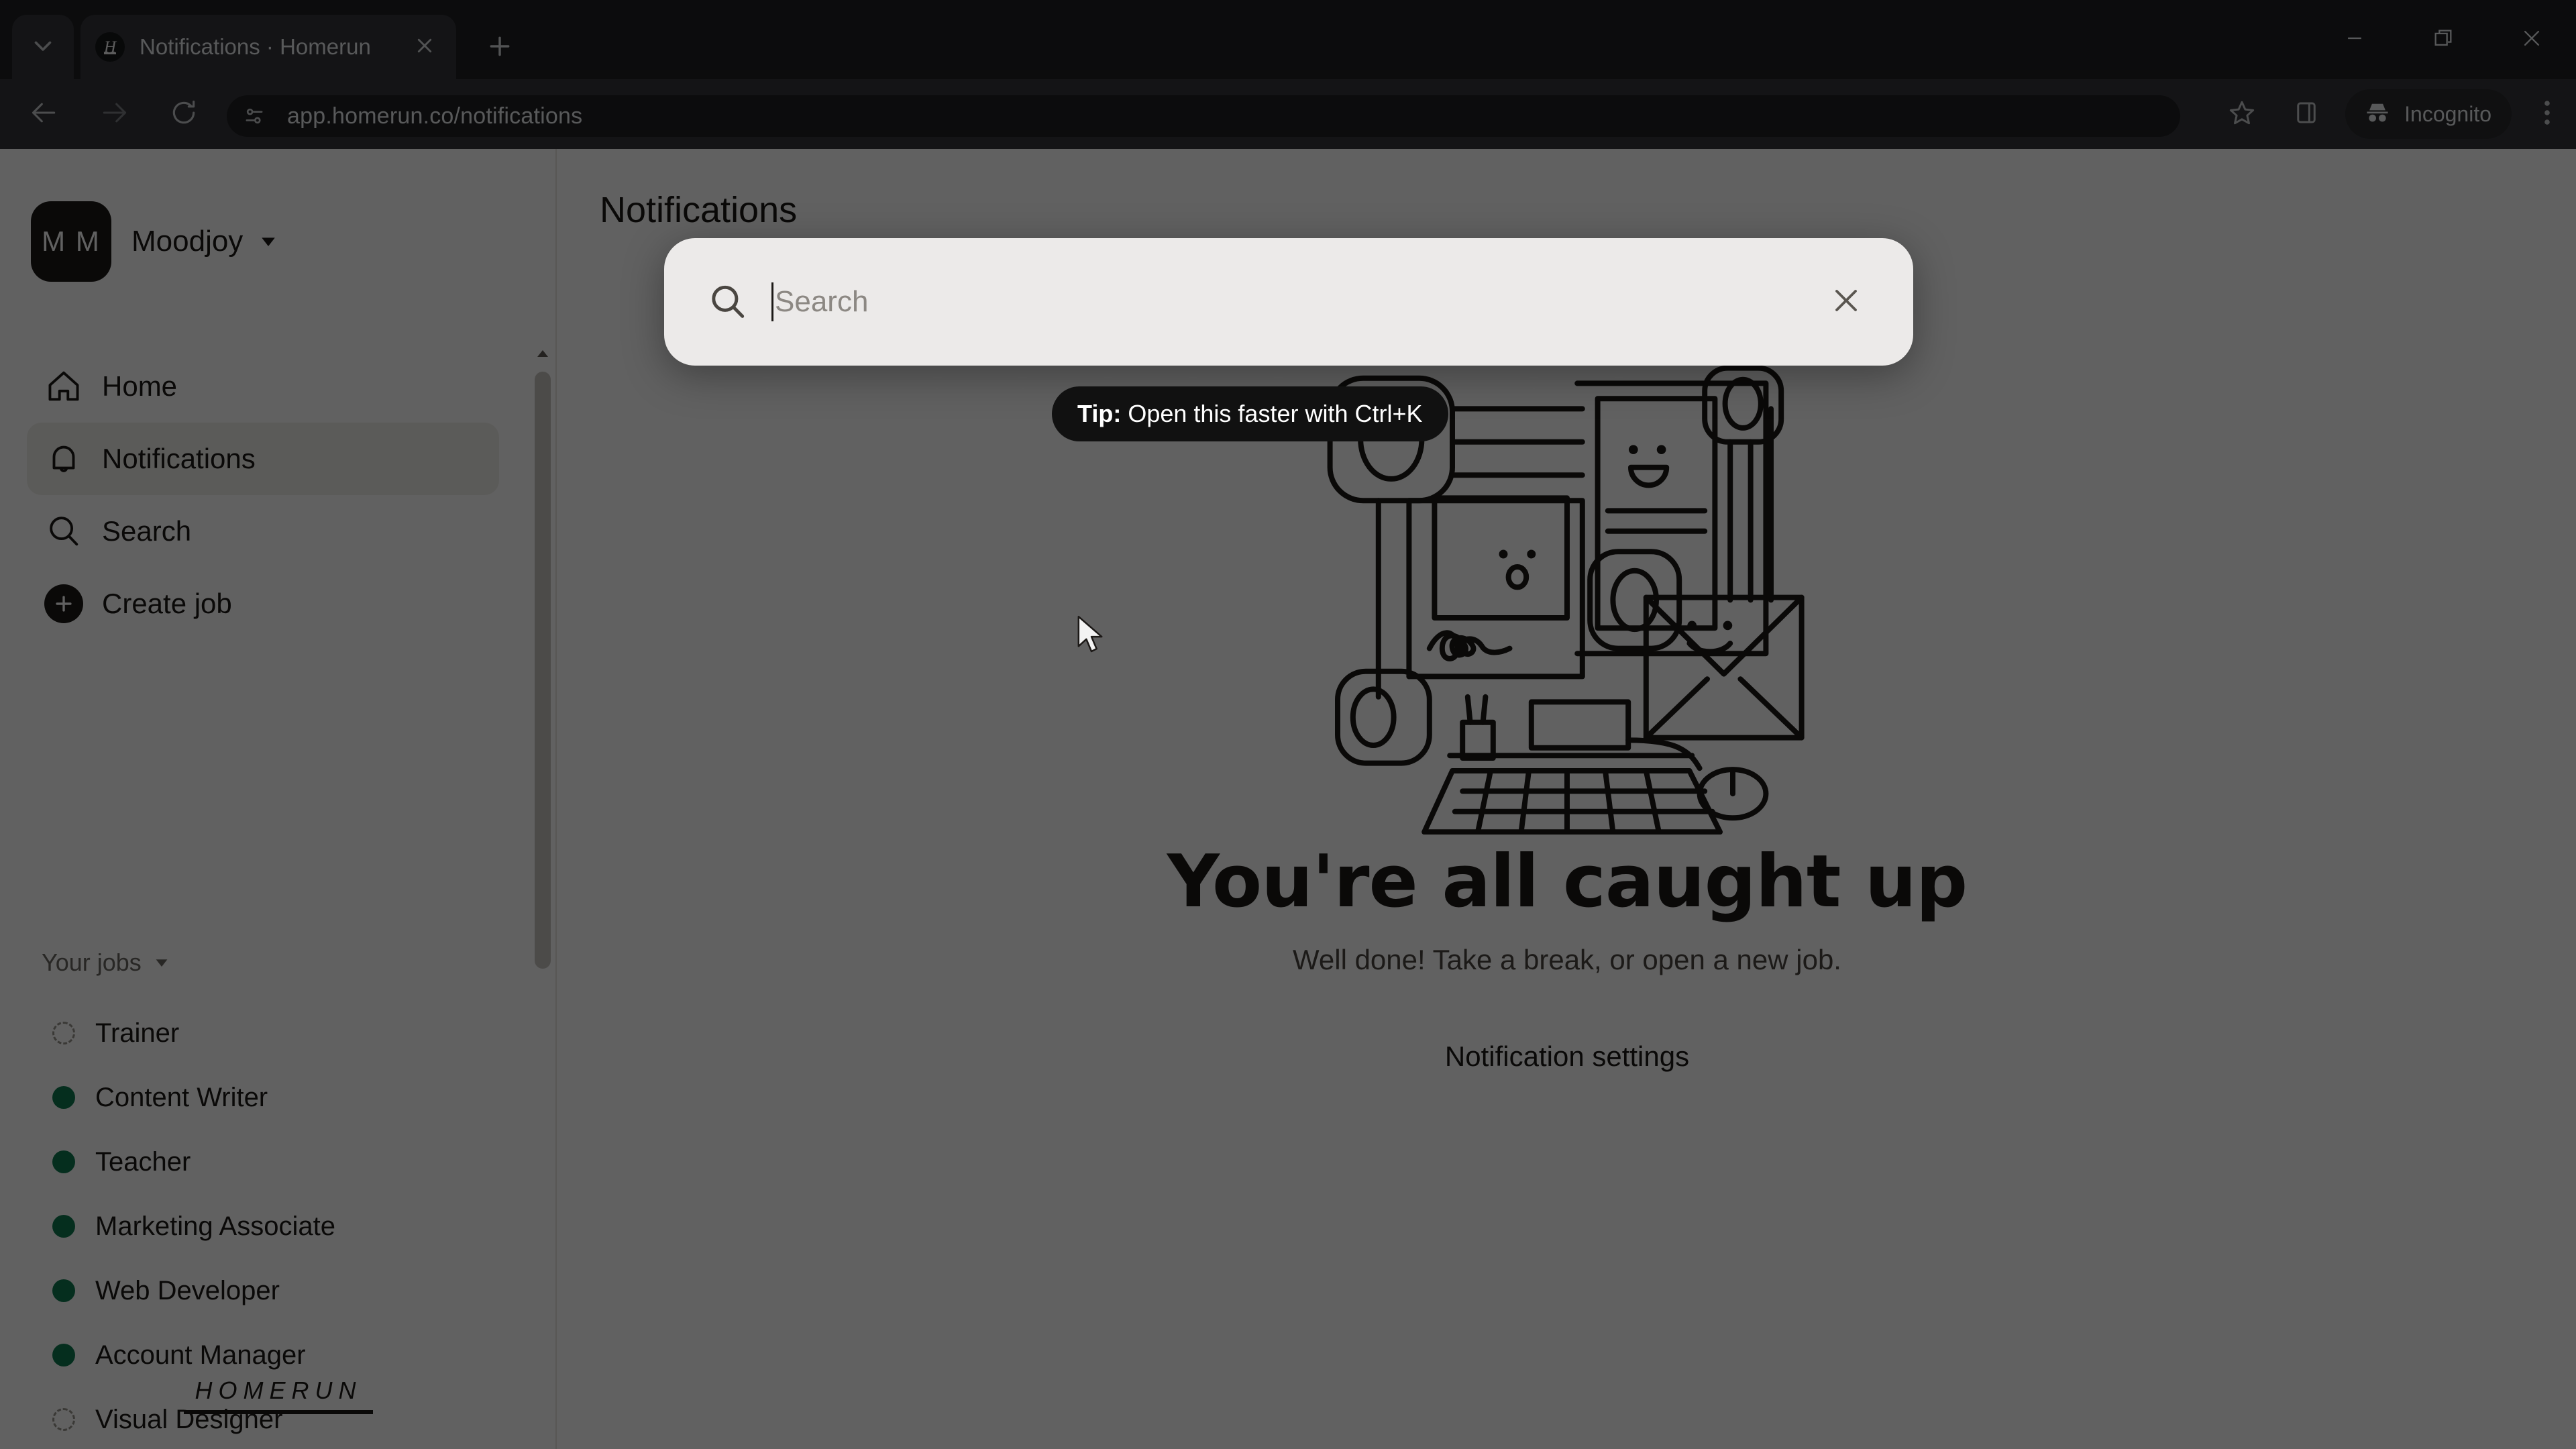 The width and height of the screenshot is (2576, 1449). Describe the element at coordinates (1275, 413) in the screenshot. I see `tip-text: Open this faster with Ctrl+K` at that location.